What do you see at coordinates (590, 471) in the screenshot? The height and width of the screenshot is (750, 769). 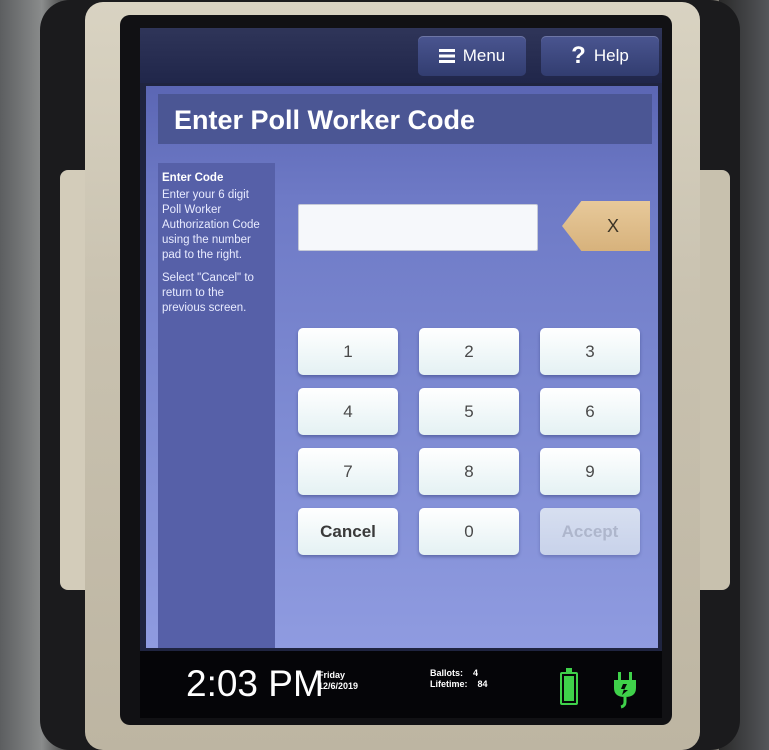 I see `key-9: 9` at bounding box center [590, 471].